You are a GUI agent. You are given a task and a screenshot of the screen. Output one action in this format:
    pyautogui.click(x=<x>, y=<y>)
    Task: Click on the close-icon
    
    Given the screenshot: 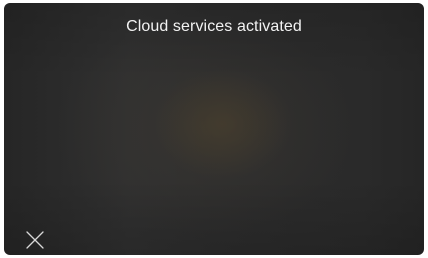 What is the action you would take?
    pyautogui.click(x=35, y=240)
    